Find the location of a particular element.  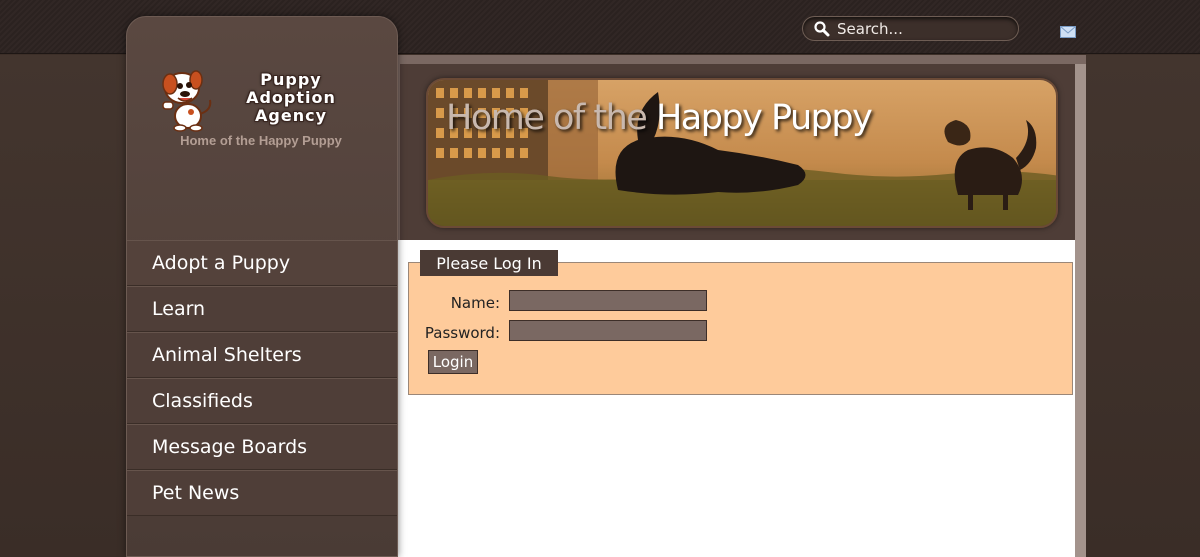

puppy-logo-icon is located at coordinates (187, 101).